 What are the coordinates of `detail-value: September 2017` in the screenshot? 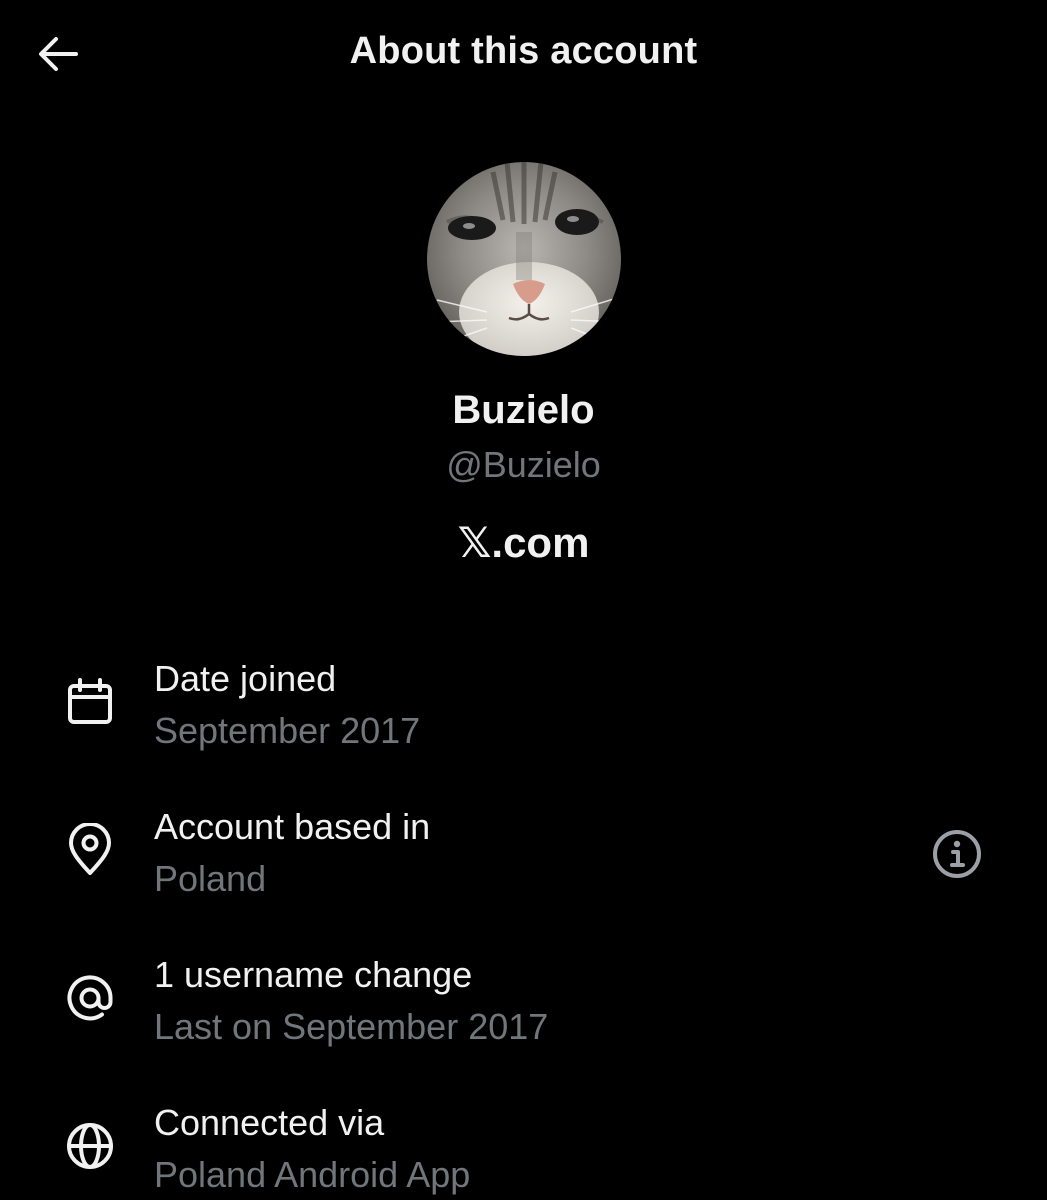 It's located at (287, 730).